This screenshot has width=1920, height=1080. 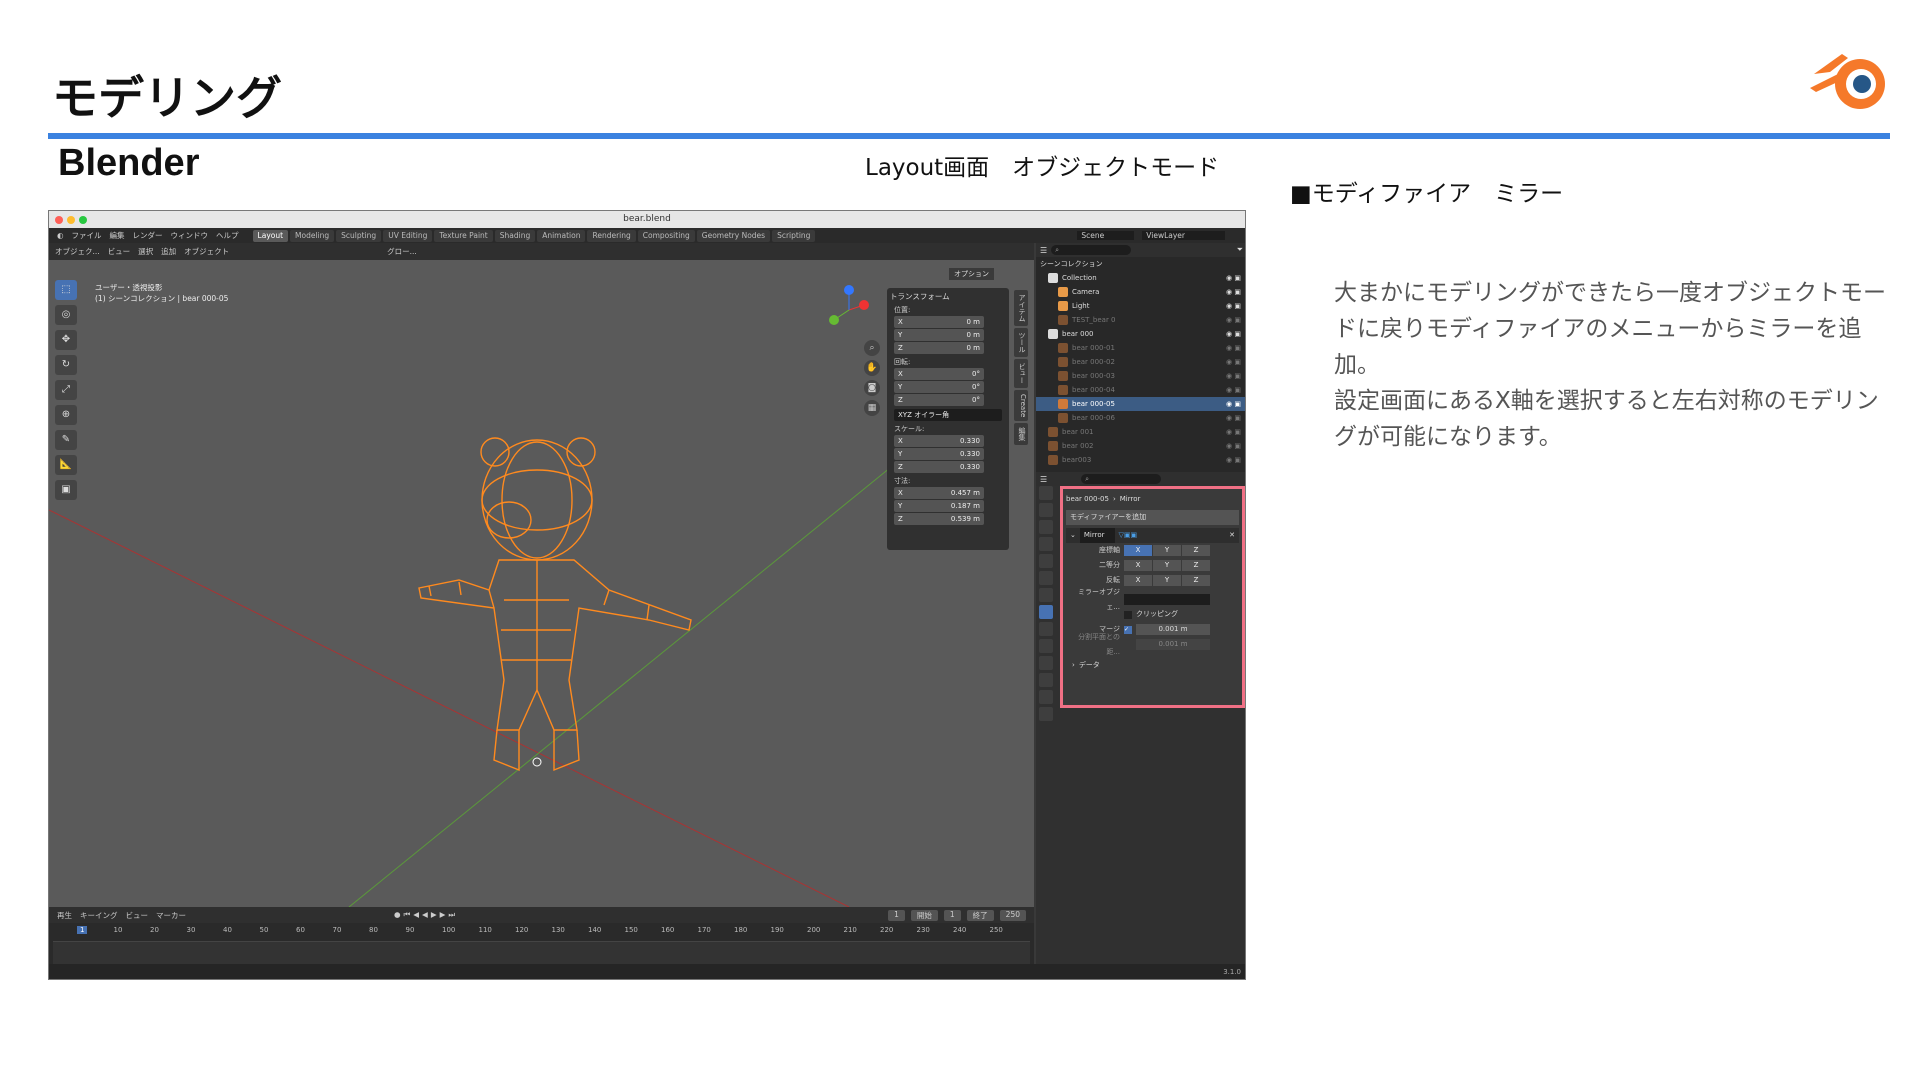 What do you see at coordinates (1046, 578) in the screenshot?
I see `world-tab-icon` at bounding box center [1046, 578].